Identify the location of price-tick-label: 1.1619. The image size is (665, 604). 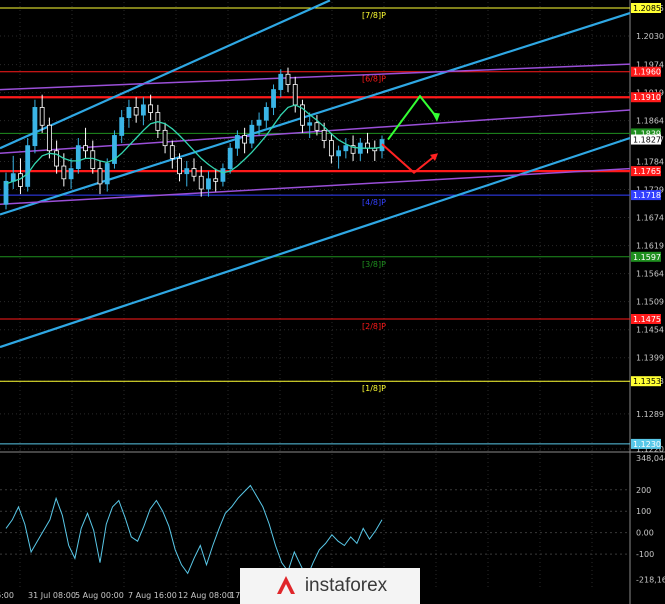
(650, 246).